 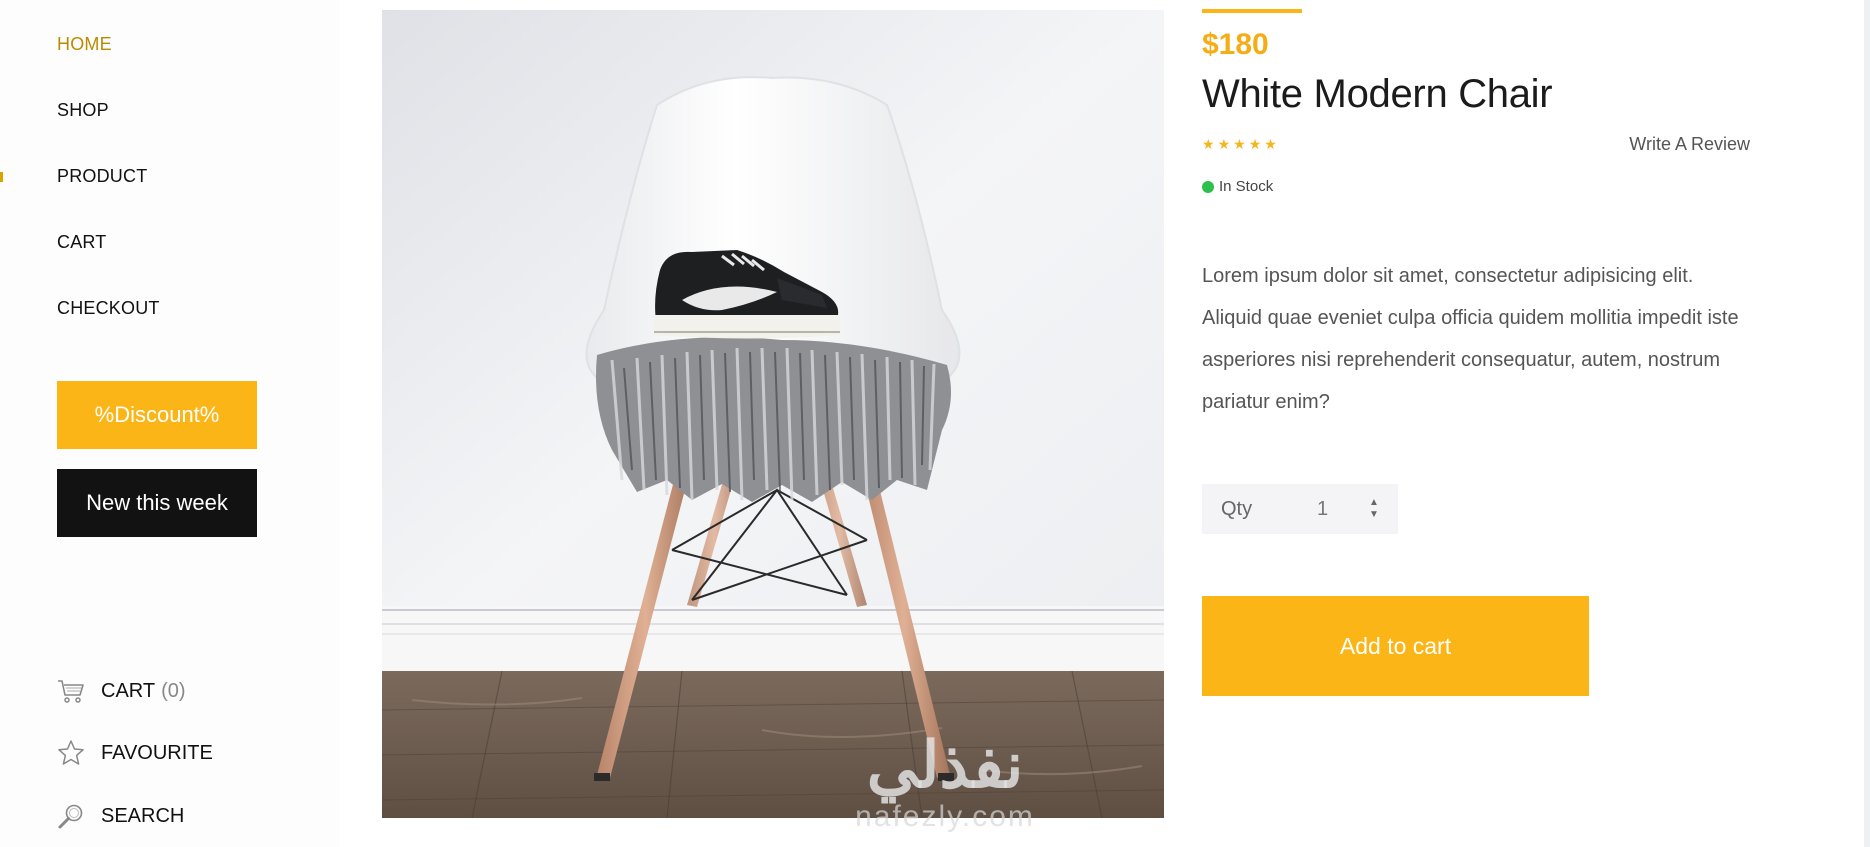 What do you see at coordinates (1208, 186) in the screenshot?
I see `in-stock-dot-icon` at bounding box center [1208, 186].